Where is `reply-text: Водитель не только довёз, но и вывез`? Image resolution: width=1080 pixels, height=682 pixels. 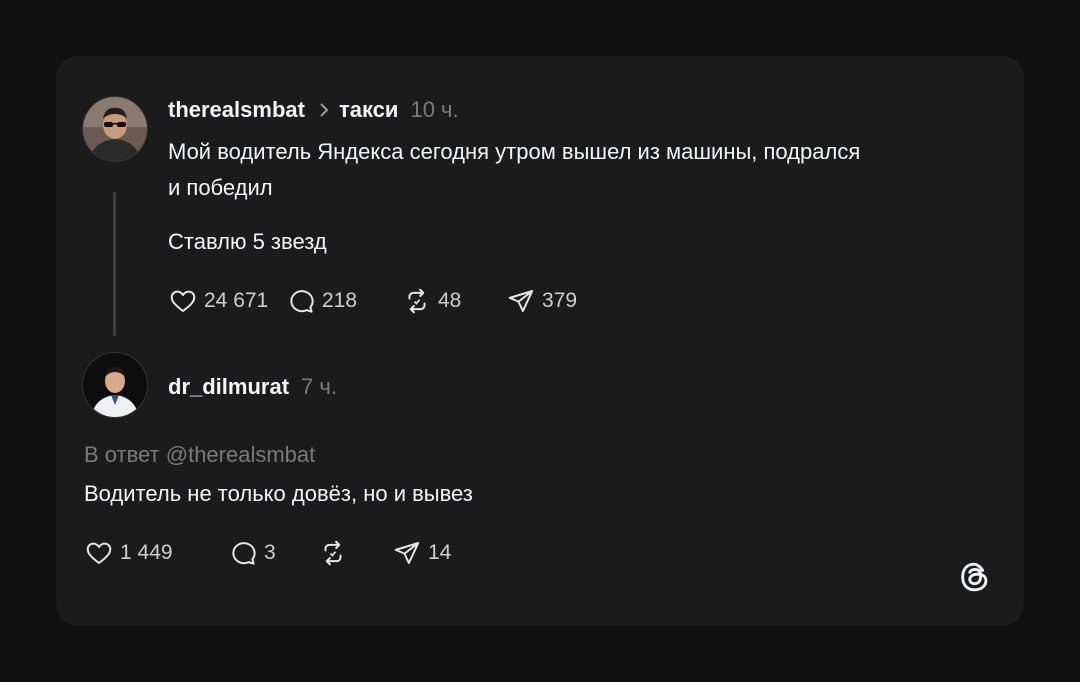
reply-text: Водитель не только довёз, но и вывез is located at coordinates (278, 493).